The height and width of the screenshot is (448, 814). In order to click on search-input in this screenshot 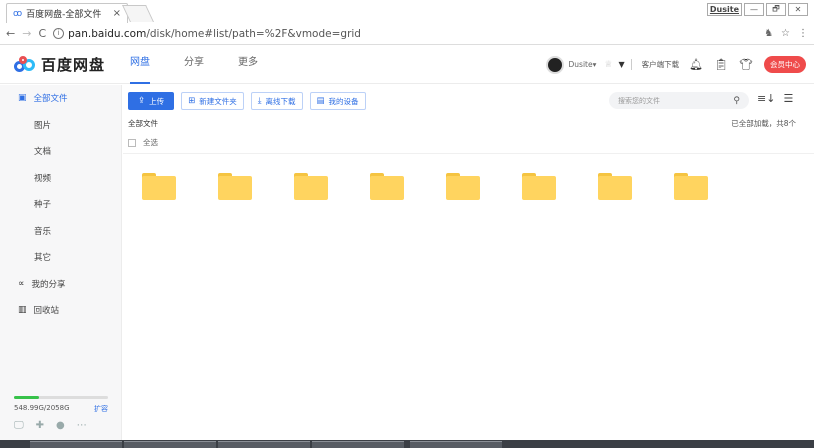, I will do `click(673, 100)`.